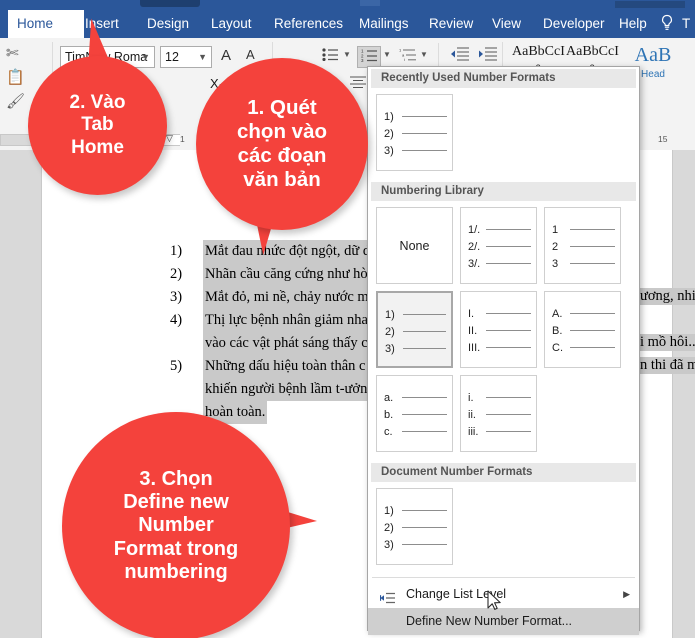 The width and height of the screenshot is (695, 638). What do you see at coordinates (488, 55) in the screenshot?
I see `increase-indent-icon` at bounding box center [488, 55].